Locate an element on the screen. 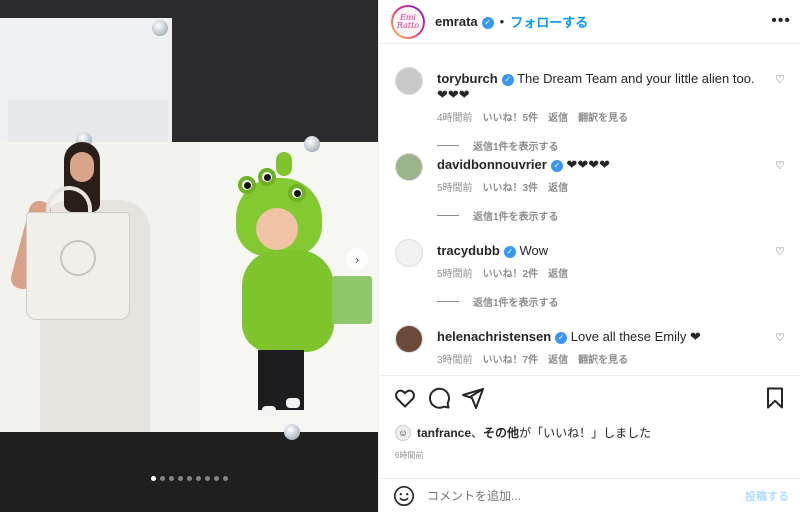  comment-likes-link: いいね！7件 is located at coordinates (511, 360).